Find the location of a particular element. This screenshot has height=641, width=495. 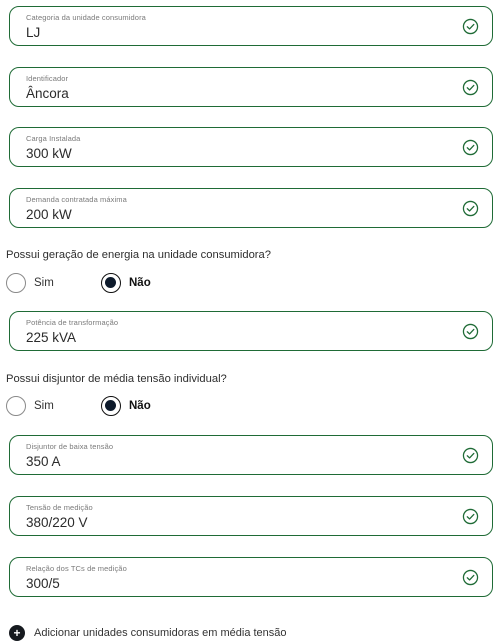

field-tensao-medicao: Tensão de medição 380/220 V is located at coordinates (251, 516).